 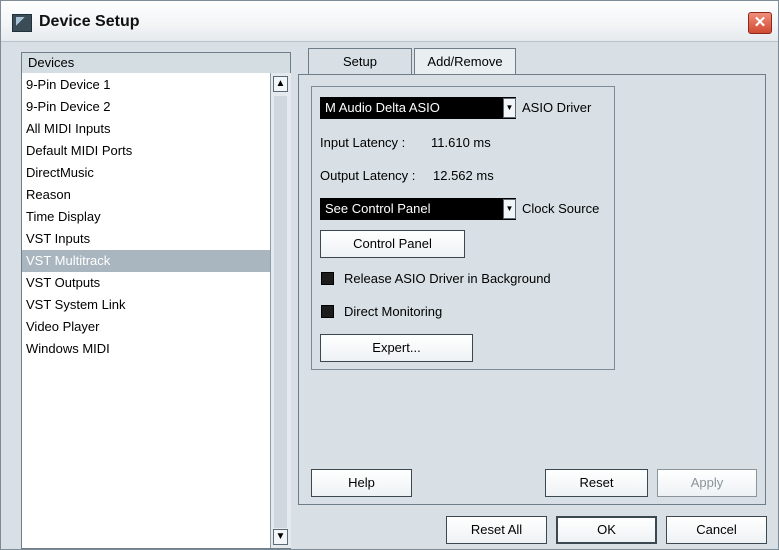 What do you see at coordinates (146, 305) in the screenshot?
I see `device-item: VST System Link` at bounding box center [146, 305].